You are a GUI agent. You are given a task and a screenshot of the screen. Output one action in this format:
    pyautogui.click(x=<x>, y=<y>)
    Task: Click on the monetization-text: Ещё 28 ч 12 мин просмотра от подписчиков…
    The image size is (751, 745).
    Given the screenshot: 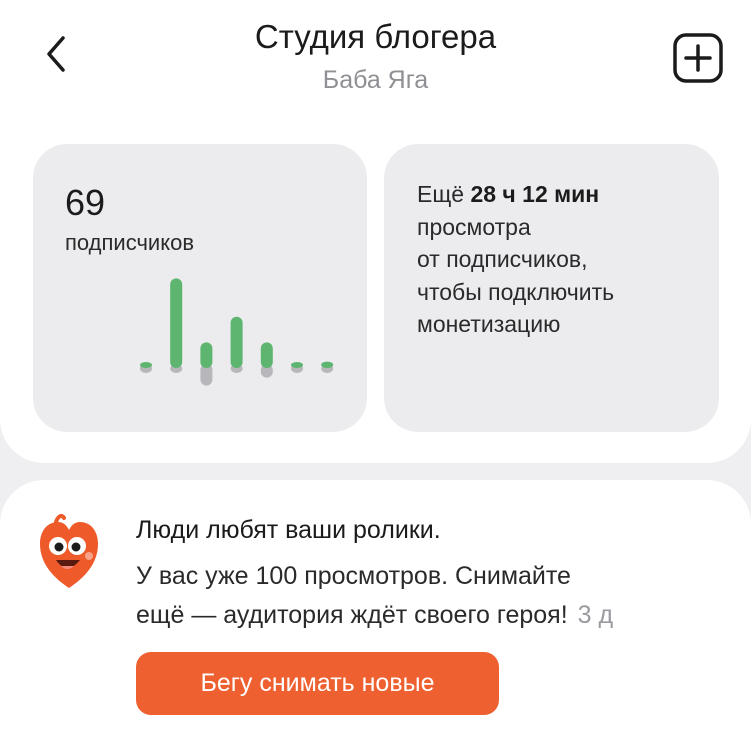 What is the action you would take?
    pyautogui.click(x=562, y=259)
    